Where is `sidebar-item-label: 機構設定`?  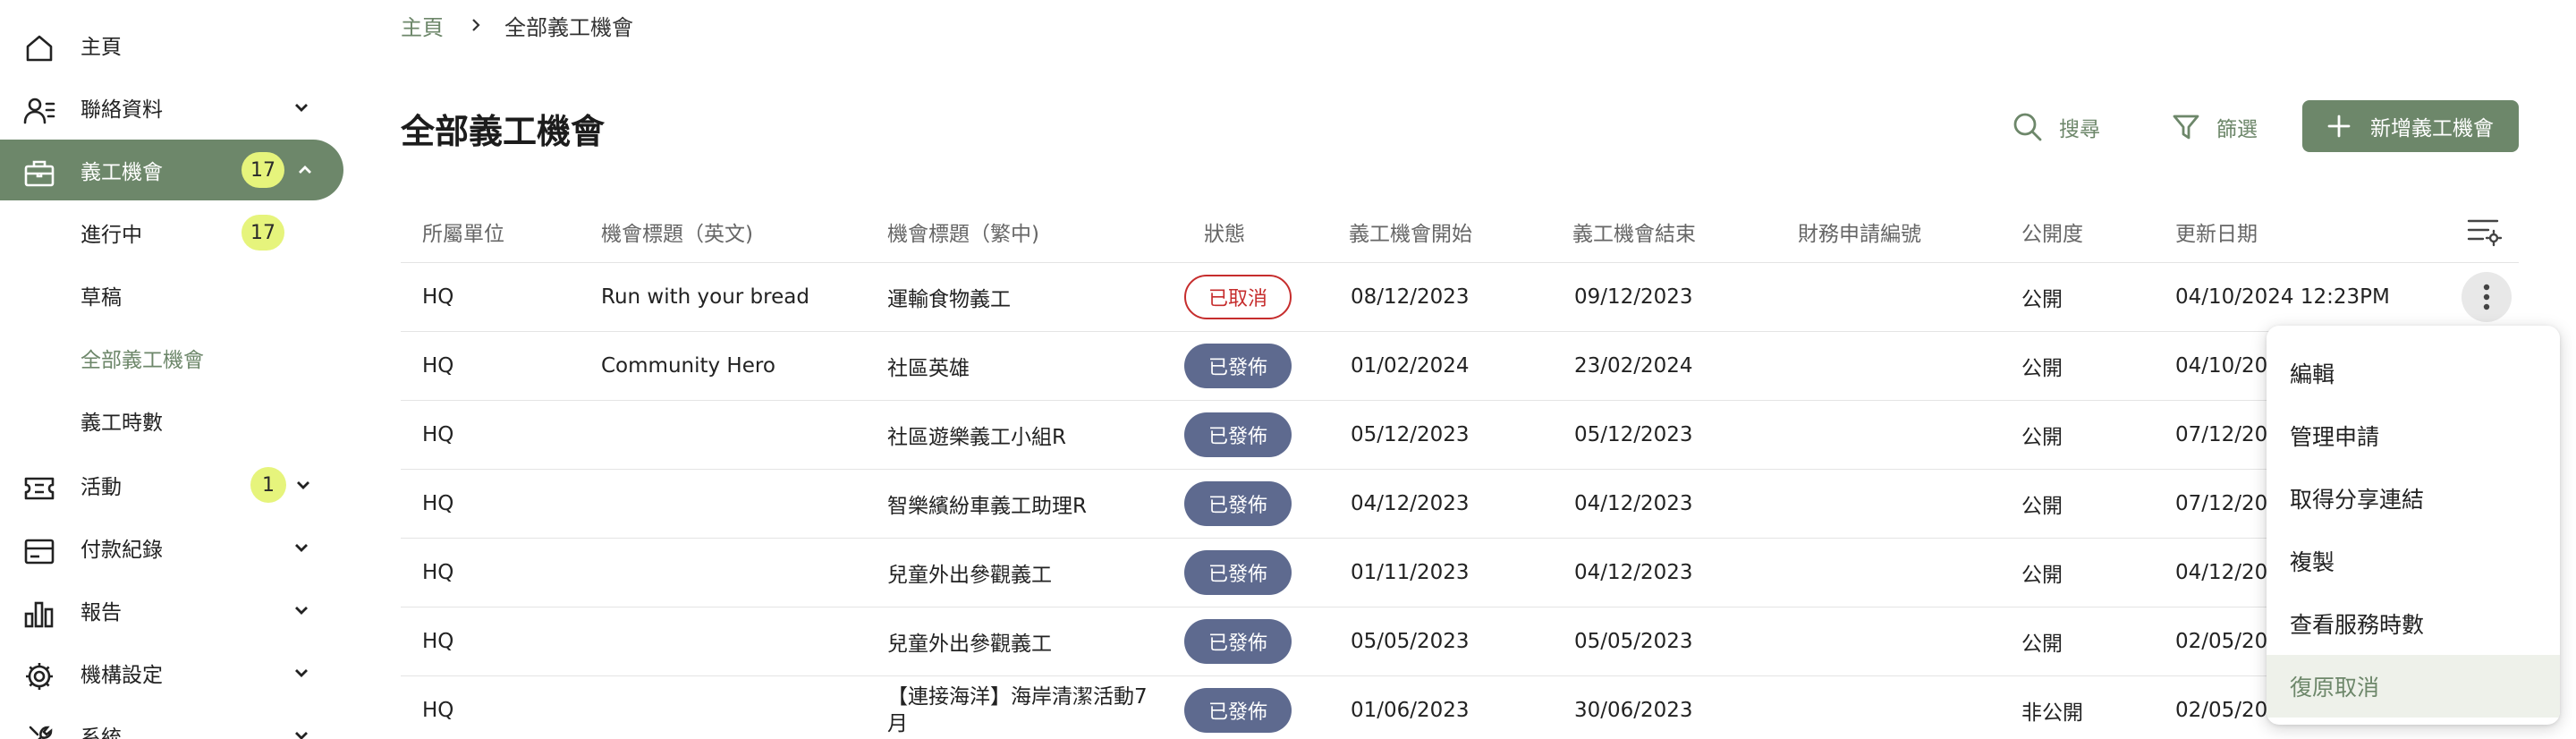
sidebar-item-label: 機構設定 is located at coordinates (121, 675).